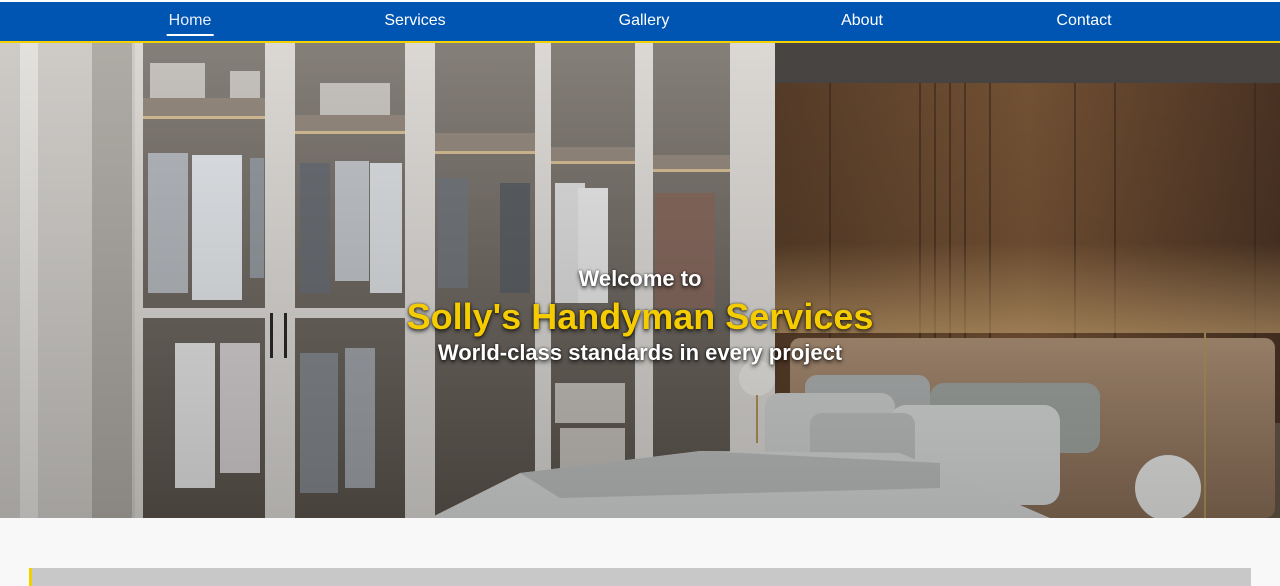  I want to click on hero-subtitle: World-class standards in every project, so click(640, 352).